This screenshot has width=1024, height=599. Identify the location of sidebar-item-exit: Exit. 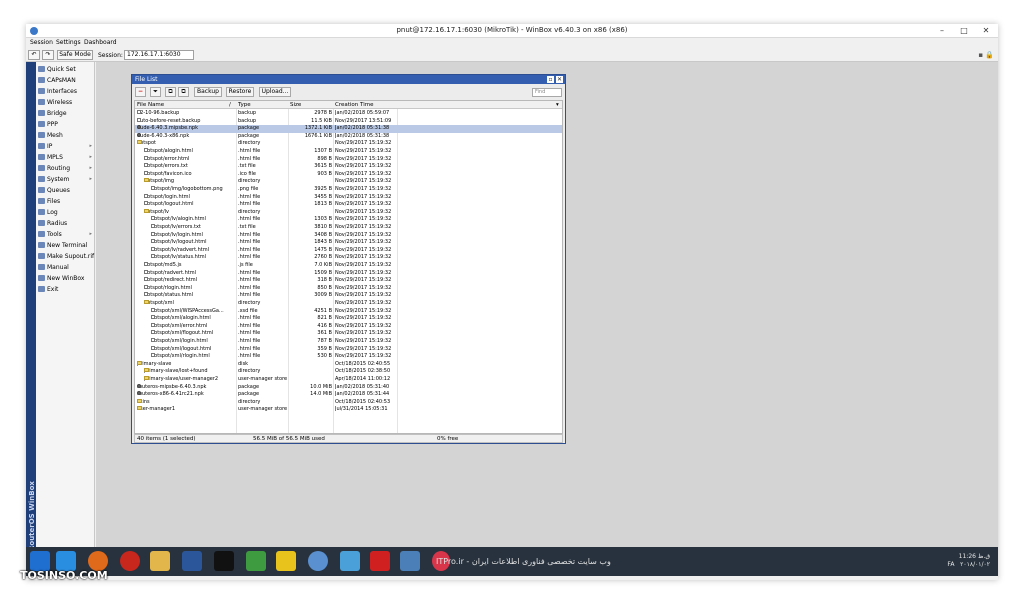
(66, 289).